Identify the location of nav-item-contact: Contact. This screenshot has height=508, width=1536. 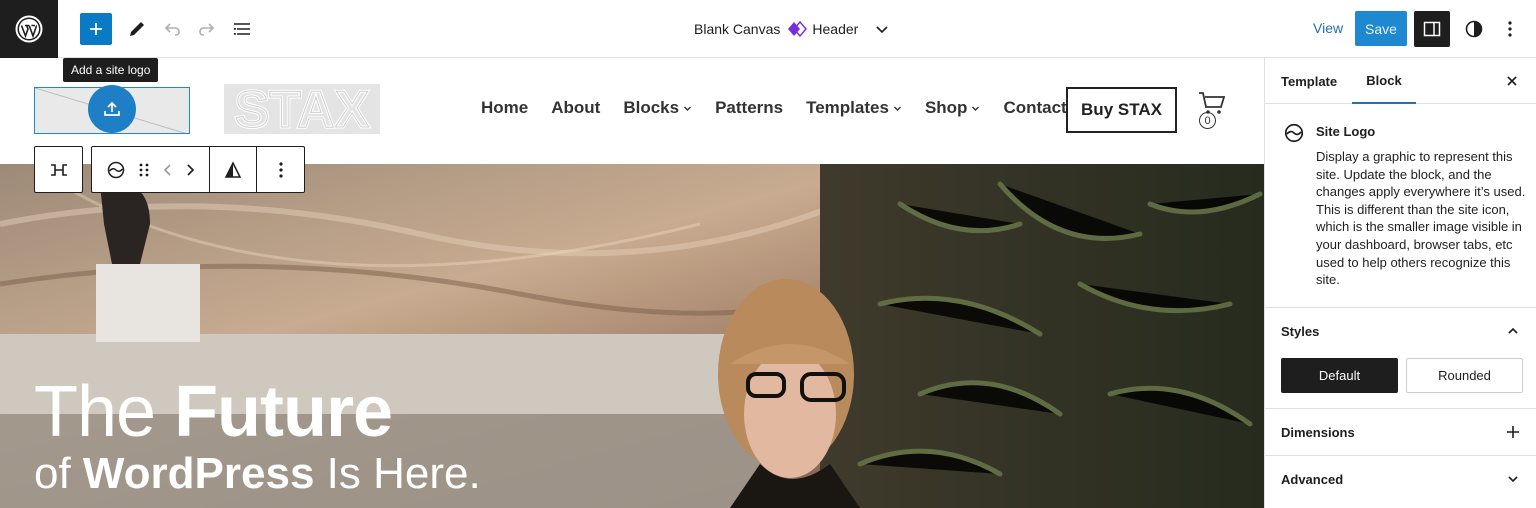
(1034, 108).